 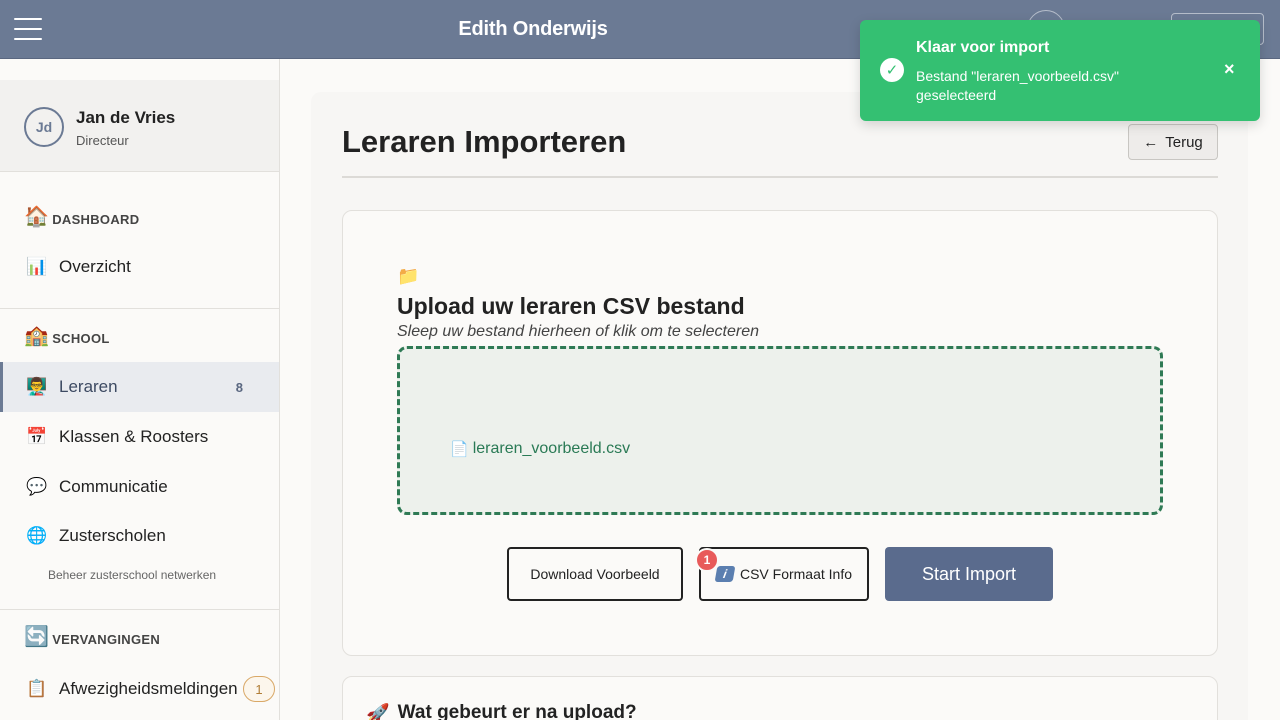 I want to click on notification-badge: 1, so click(x=707, y=560).